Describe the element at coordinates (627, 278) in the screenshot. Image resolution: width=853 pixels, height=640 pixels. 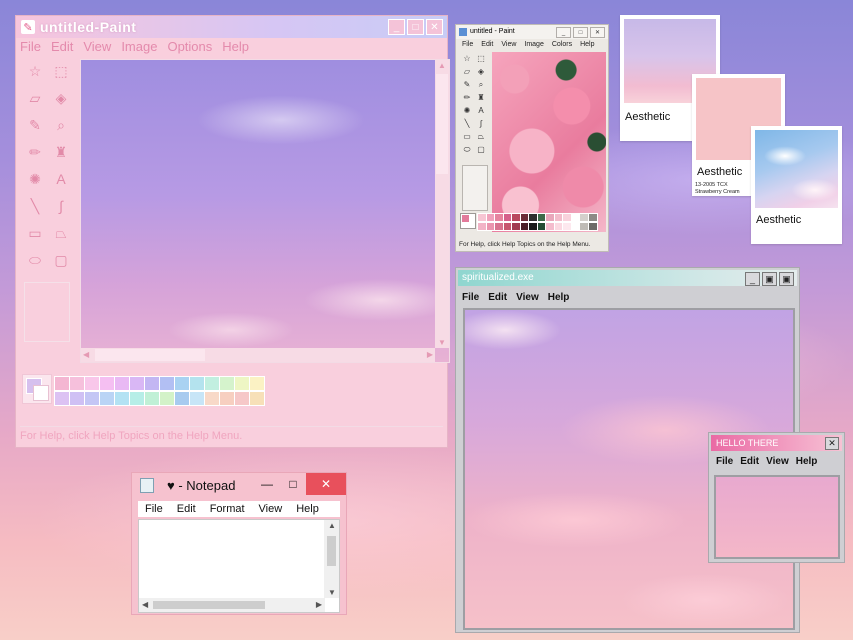
I see `spiritualized-title-bar: spiritualized.exe _ ▣ ▣` at that location.